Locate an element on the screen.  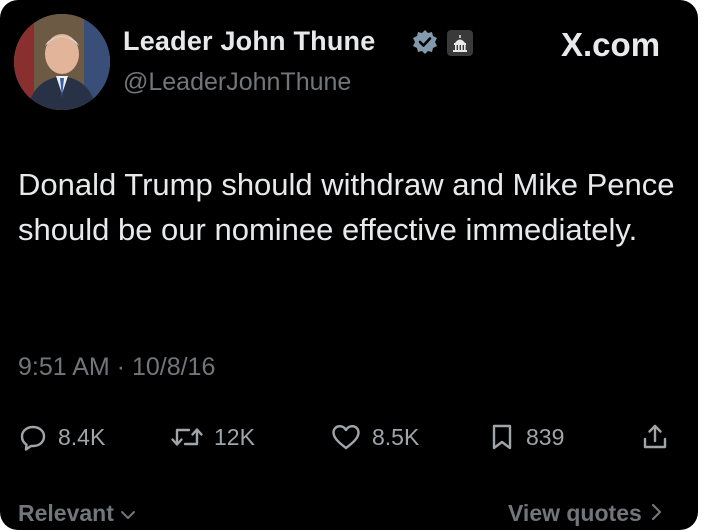
tweet-timestamp: 9:51 AM · 10/8/16 is located at coordinates (116, 367).